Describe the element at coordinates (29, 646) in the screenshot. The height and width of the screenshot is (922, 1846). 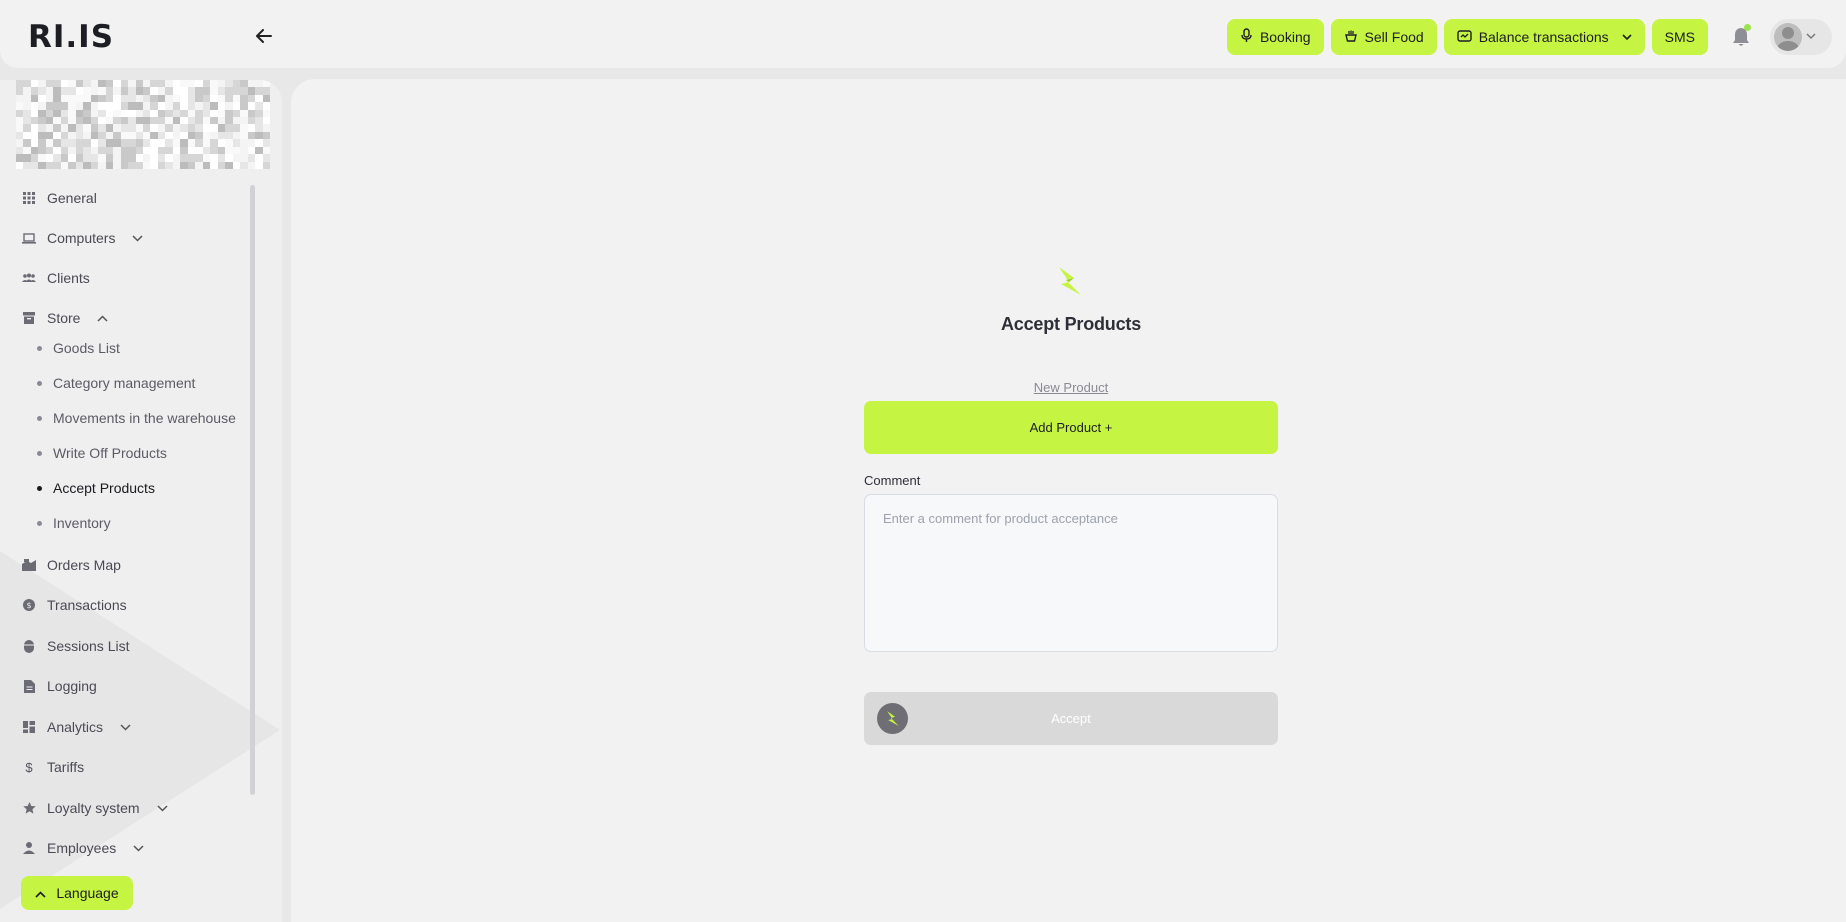
I see `mouse-icon` at that location.